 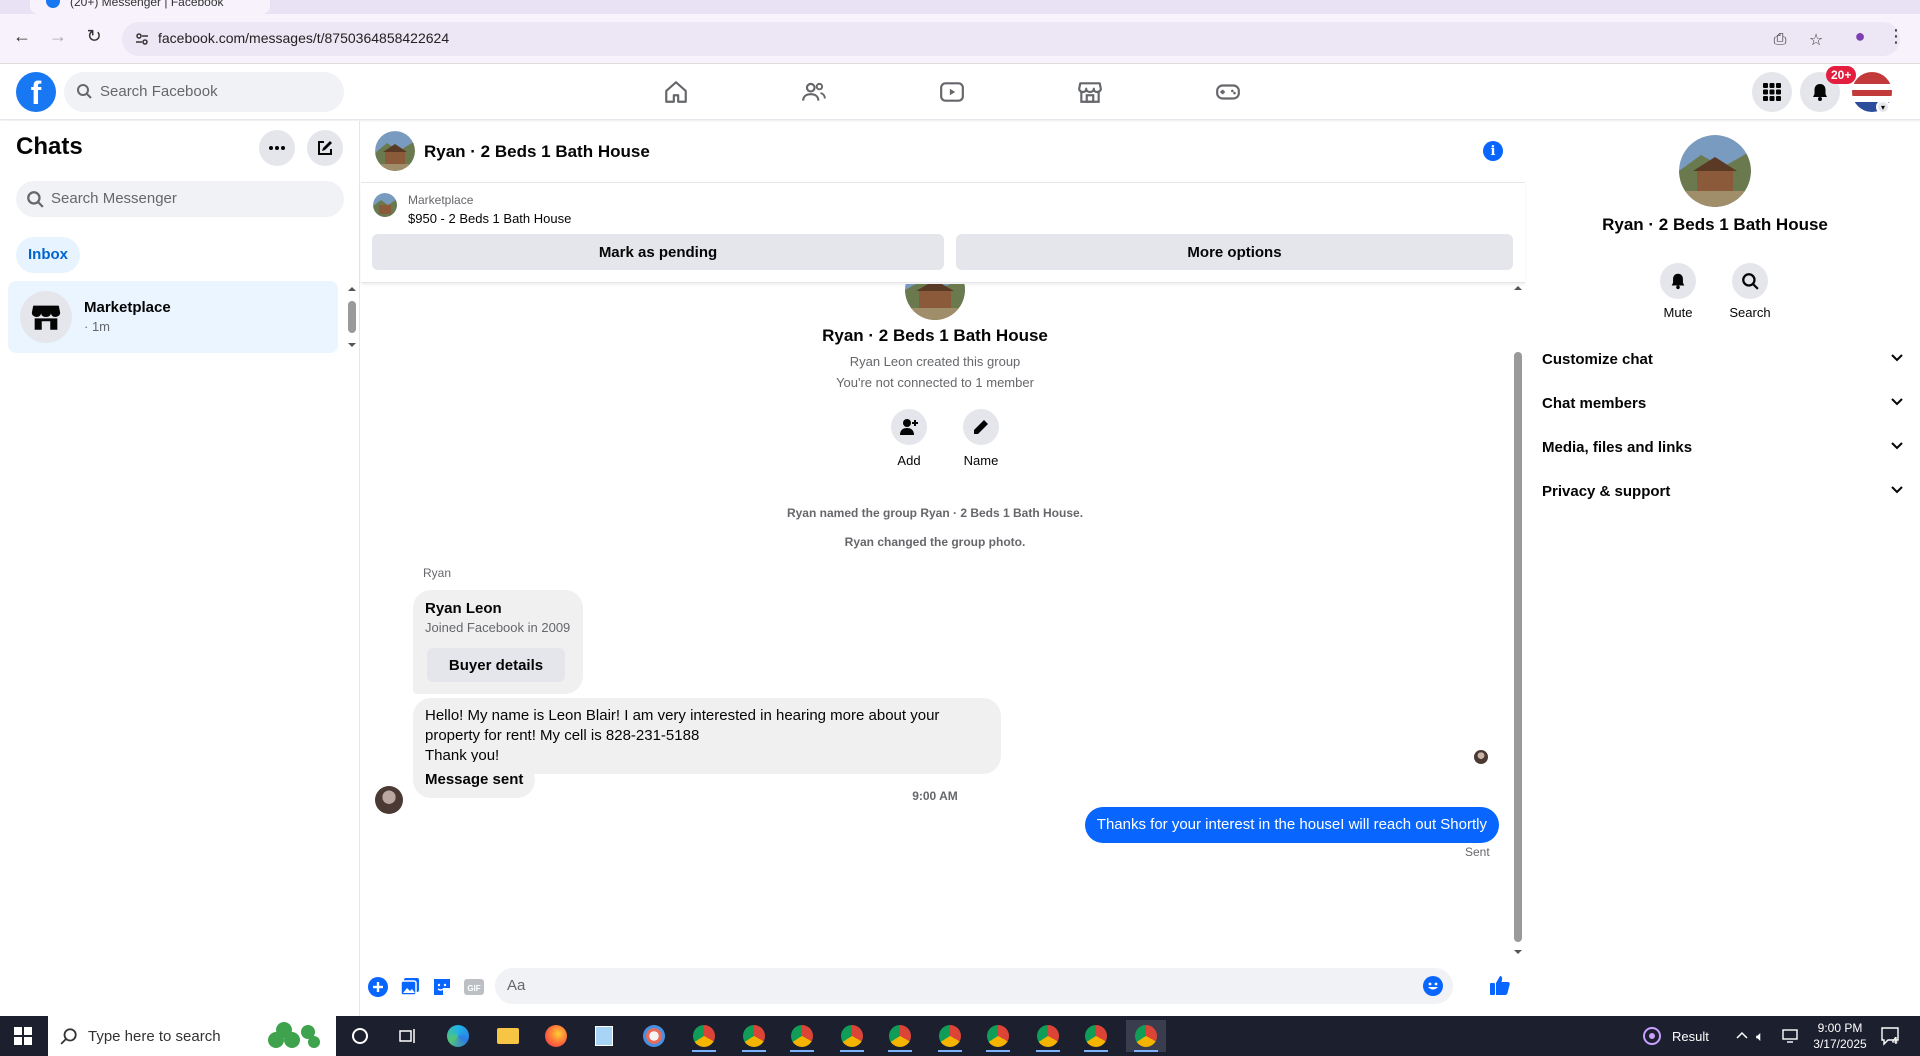 I want to click on media-files-links-section: Media, files and links, so click(x=1723, y=447).